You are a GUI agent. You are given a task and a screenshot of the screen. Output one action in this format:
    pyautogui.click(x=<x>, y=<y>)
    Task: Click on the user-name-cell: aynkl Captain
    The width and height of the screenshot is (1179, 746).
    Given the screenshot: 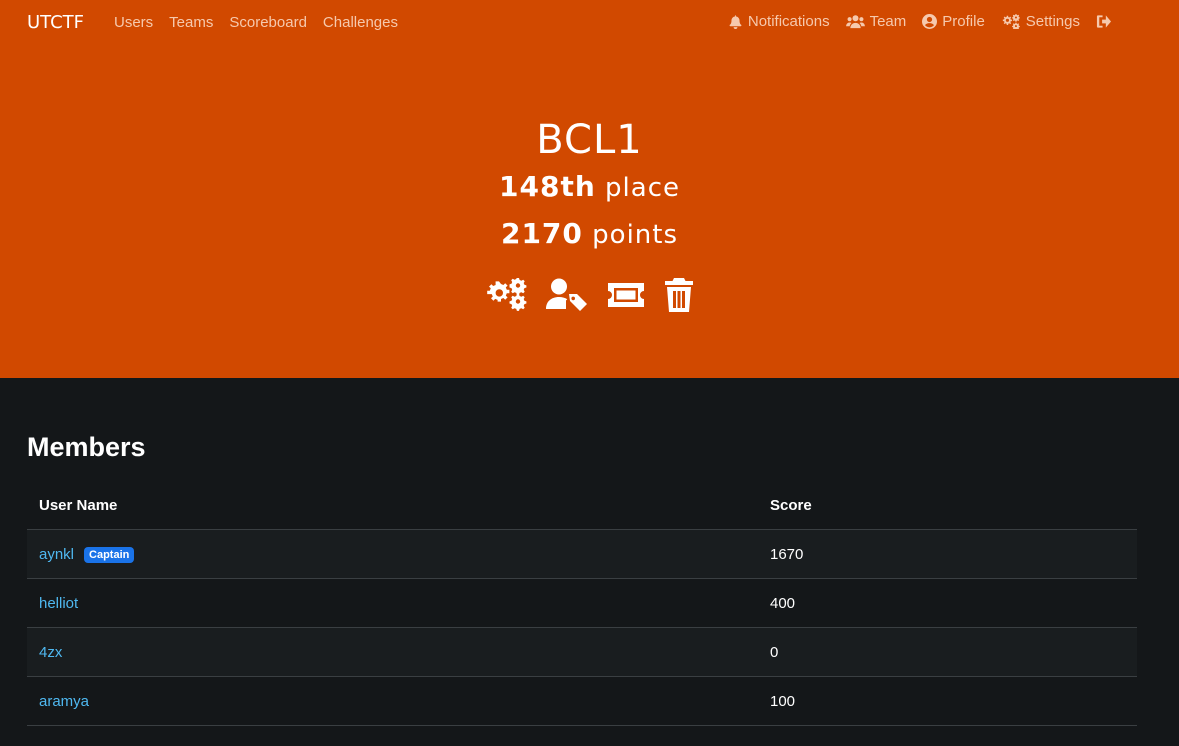 What is the action you would take?
    pyautogui.click(x=392, y=554)
    